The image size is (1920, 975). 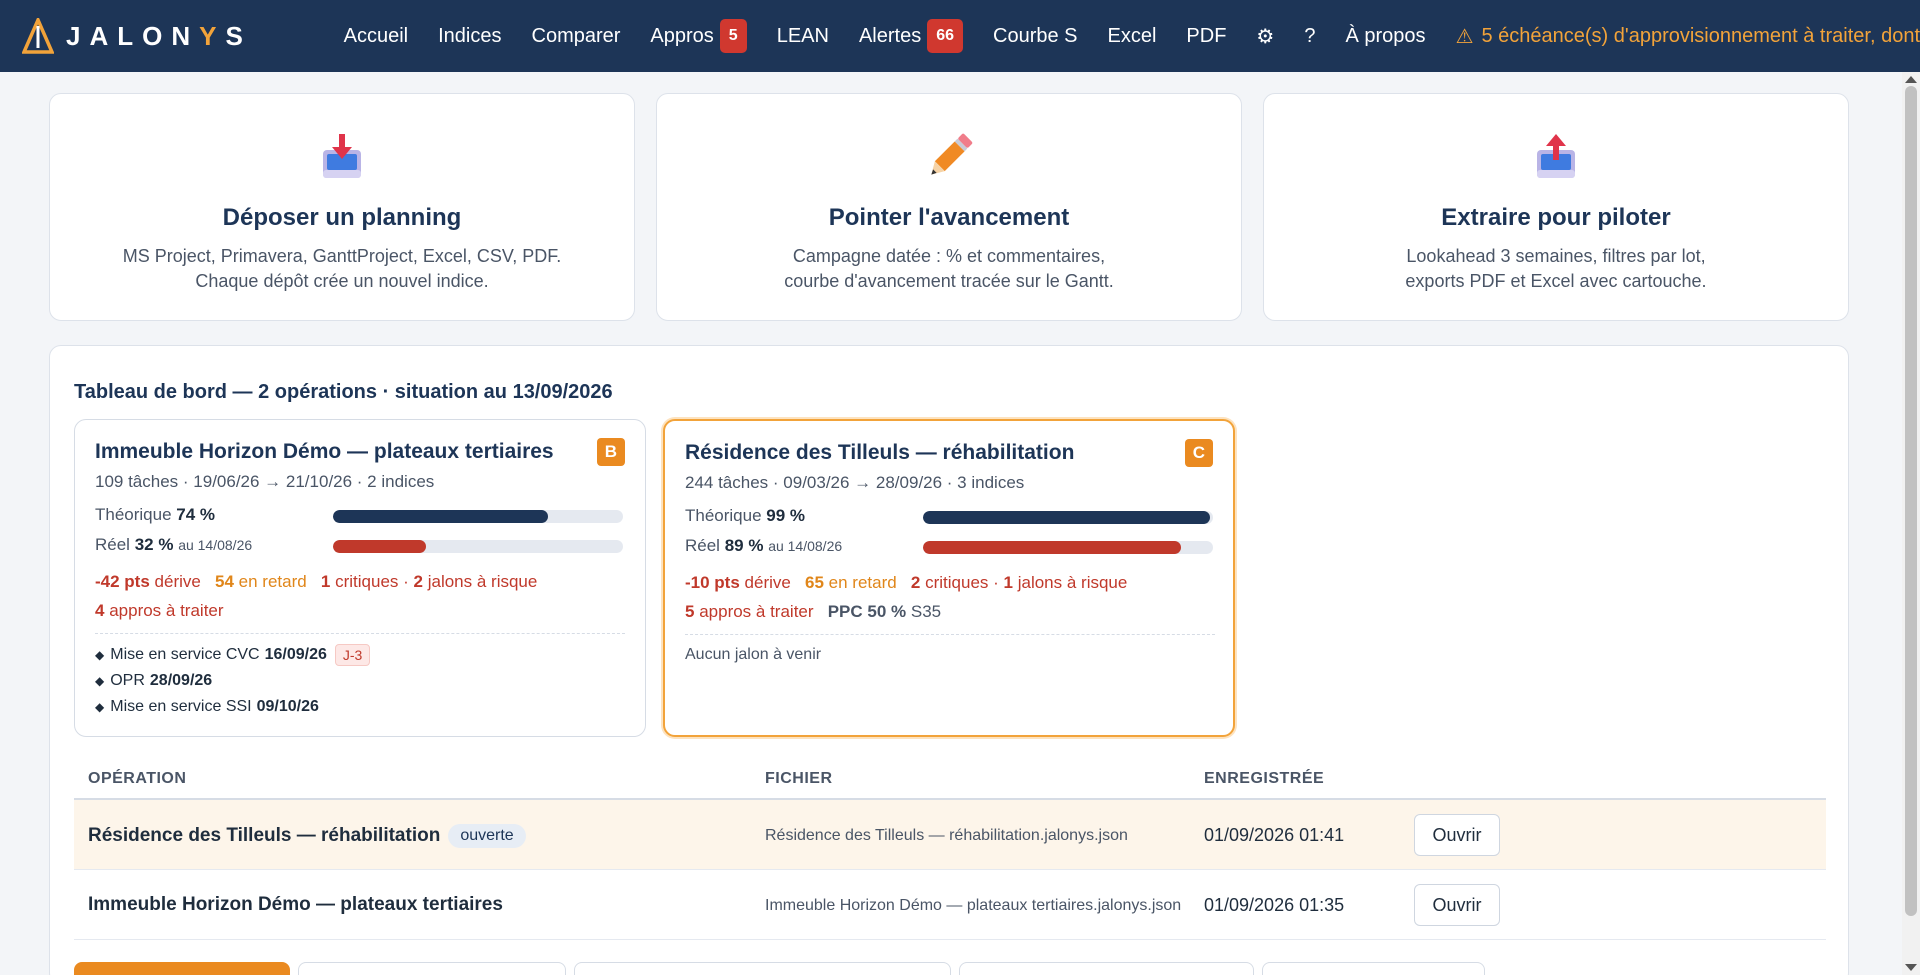 I want to click on outbox-upload-icon, so click(x=1556, y=156).